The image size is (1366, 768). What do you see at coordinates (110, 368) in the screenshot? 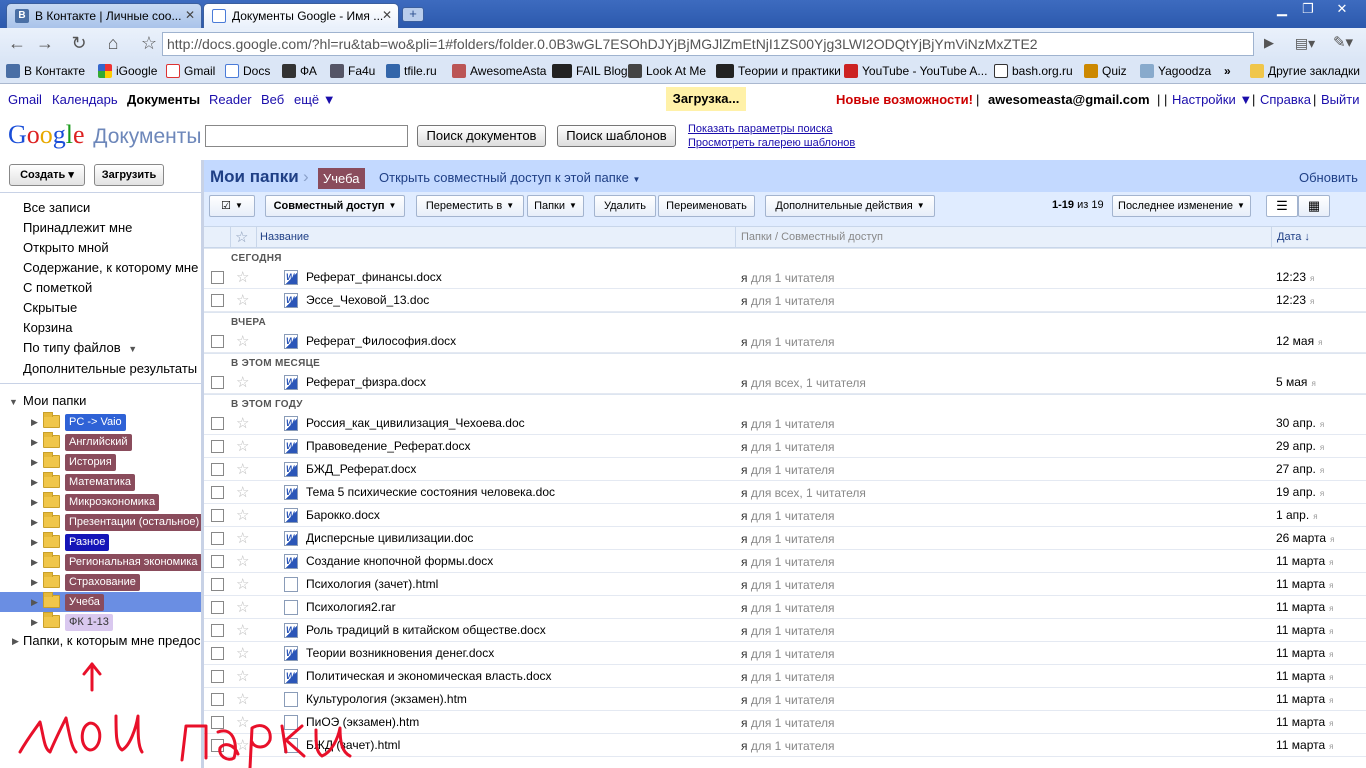
I see `filter-more-results: Дополнительные результаты` at bounding box center [110, 368].